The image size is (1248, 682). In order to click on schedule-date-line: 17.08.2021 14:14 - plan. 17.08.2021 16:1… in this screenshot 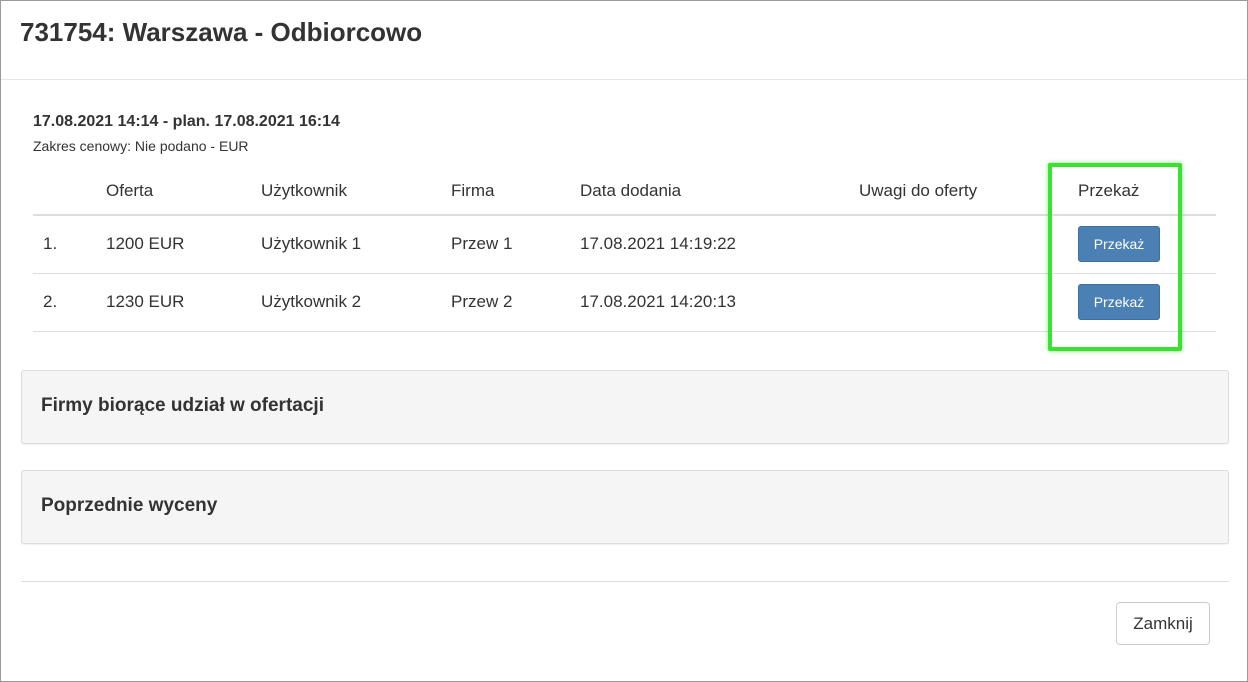, I will do `click(186, 121)`.